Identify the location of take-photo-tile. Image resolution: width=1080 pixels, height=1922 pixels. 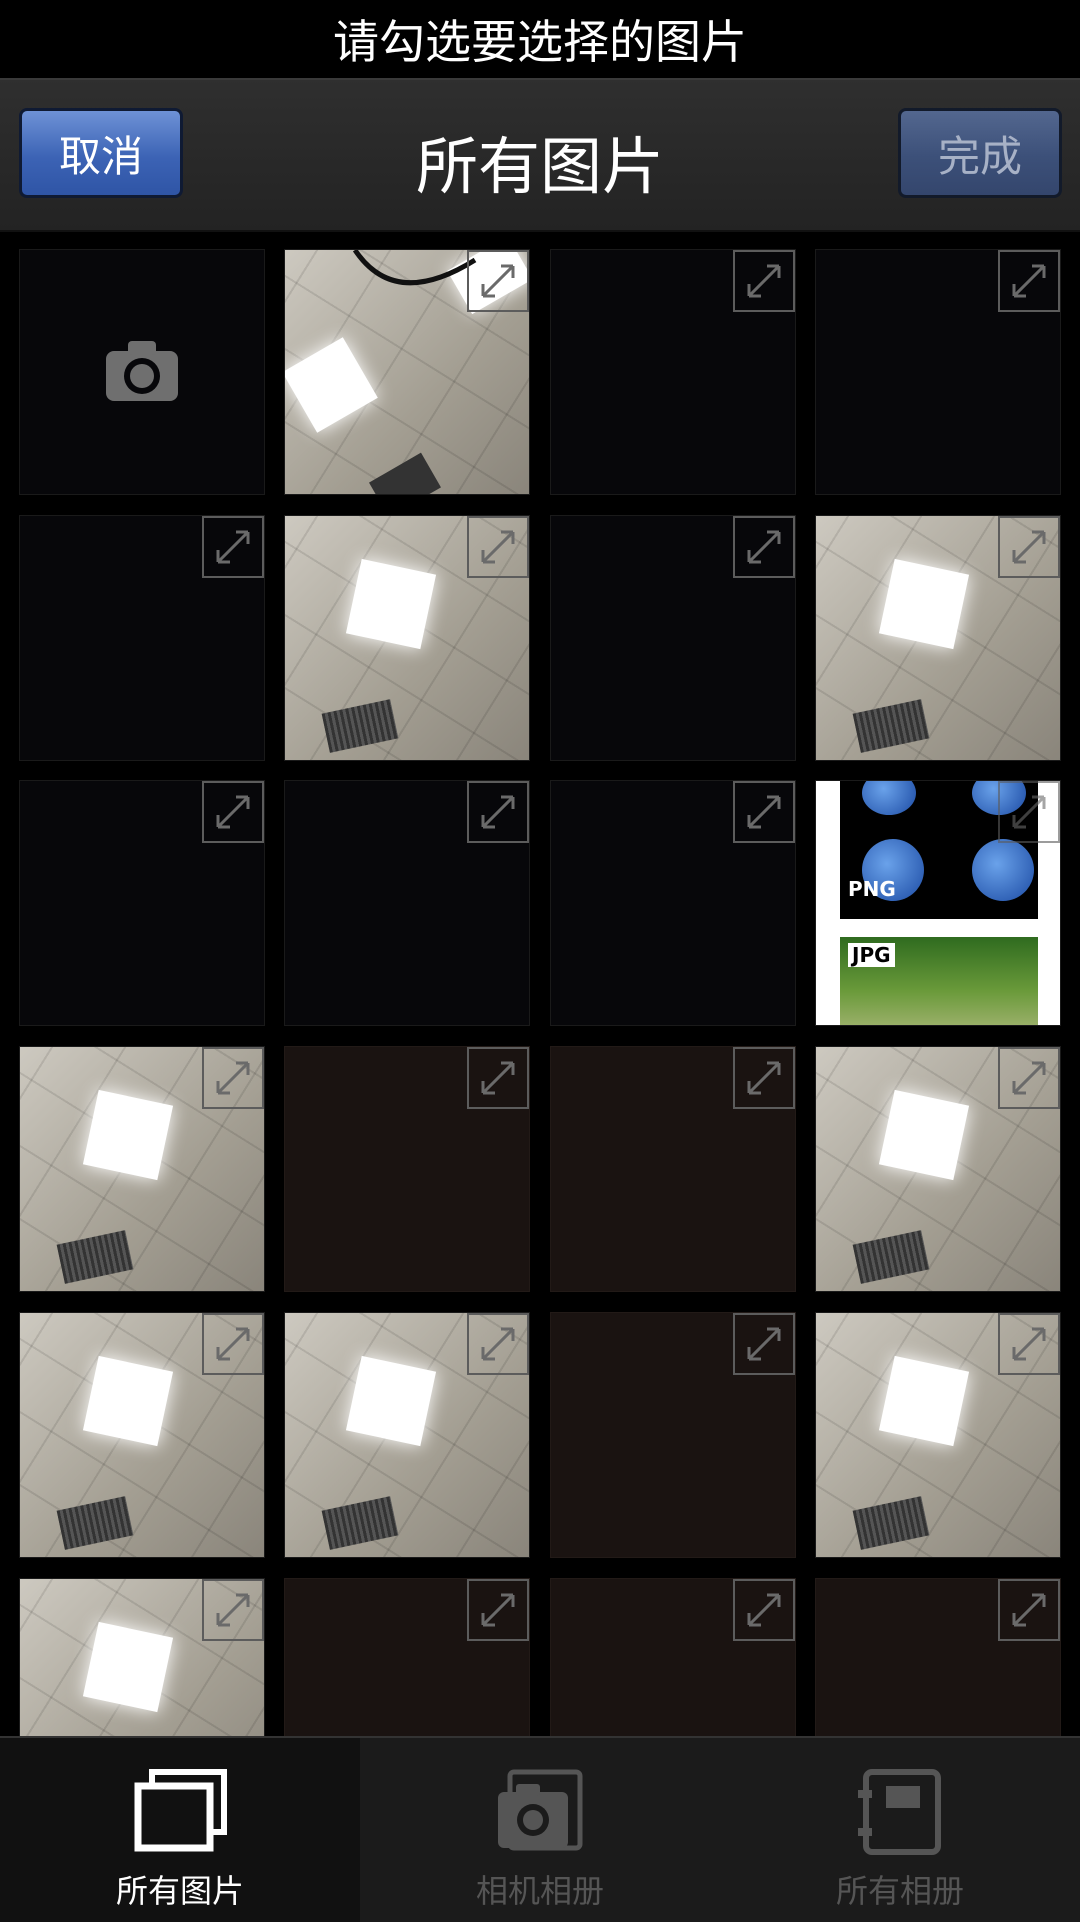
(142, 372).